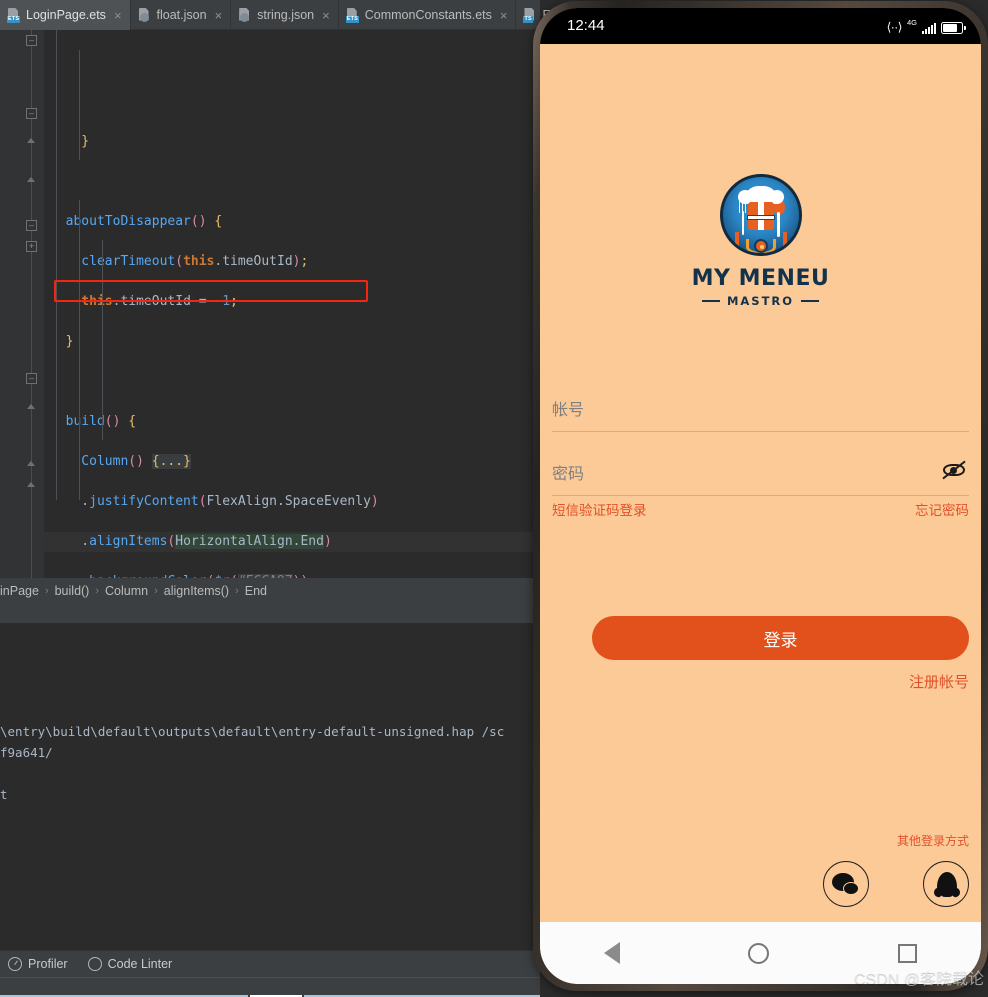  I want to click on status-item-code-linter: Code Linter, so click(130, 963).